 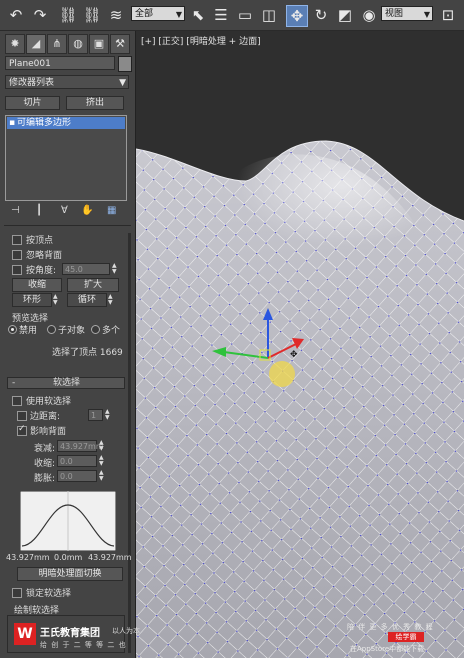 I want to click on move-icon: ✥, so click(x=297, y=16).